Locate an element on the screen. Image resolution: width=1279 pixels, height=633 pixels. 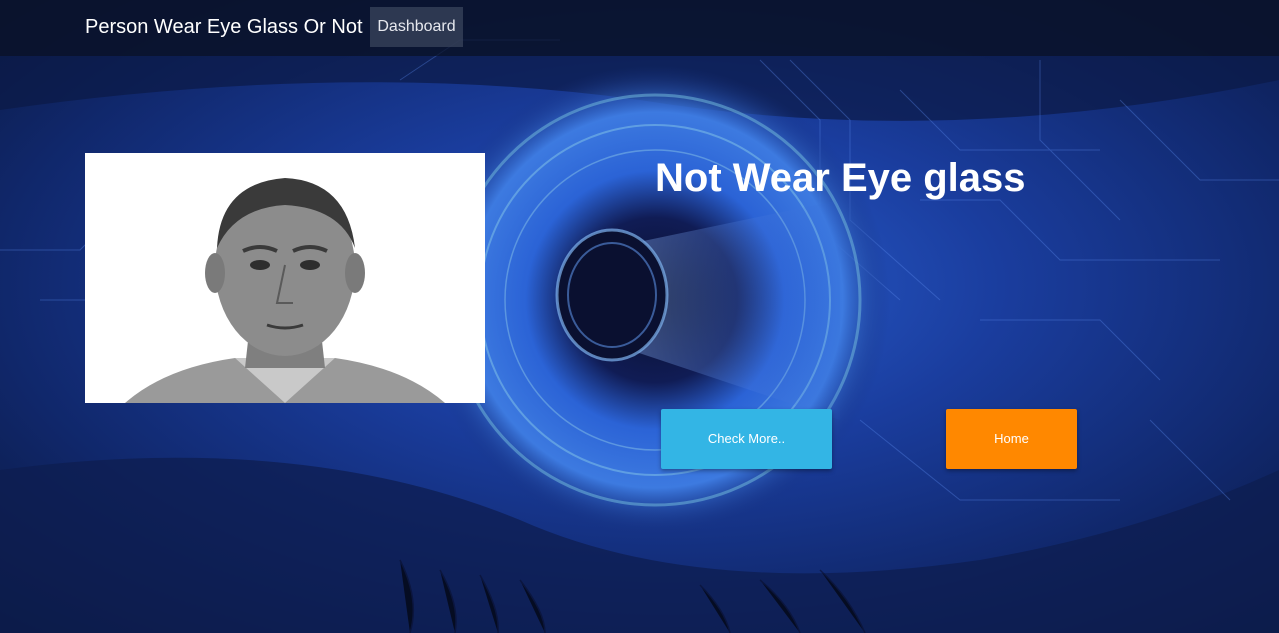
top-navbar: Person Wear Eye Glass Or Not Dashboard is located at coordinates (639, 28).